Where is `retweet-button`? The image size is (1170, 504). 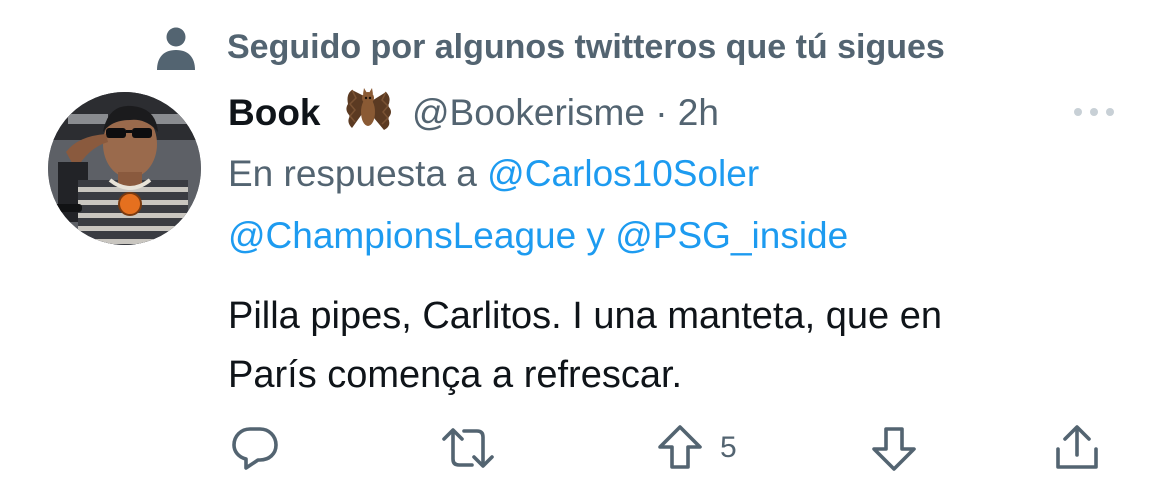 retweet-button is located at coordinates (468, 448).